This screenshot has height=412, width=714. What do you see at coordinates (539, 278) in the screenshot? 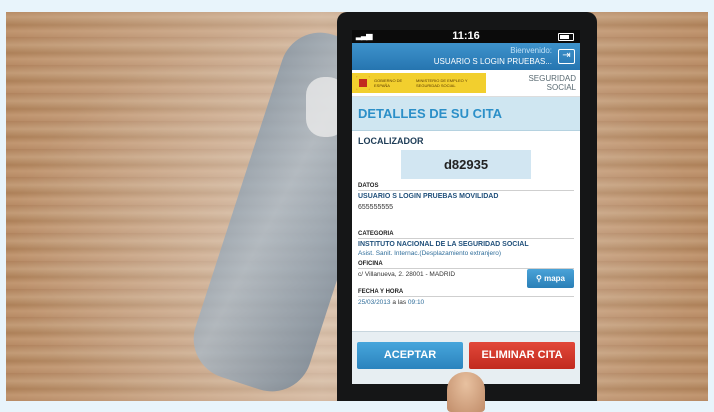
I see `map-pin-icon: ⚲` at bounding box center [539, 278].